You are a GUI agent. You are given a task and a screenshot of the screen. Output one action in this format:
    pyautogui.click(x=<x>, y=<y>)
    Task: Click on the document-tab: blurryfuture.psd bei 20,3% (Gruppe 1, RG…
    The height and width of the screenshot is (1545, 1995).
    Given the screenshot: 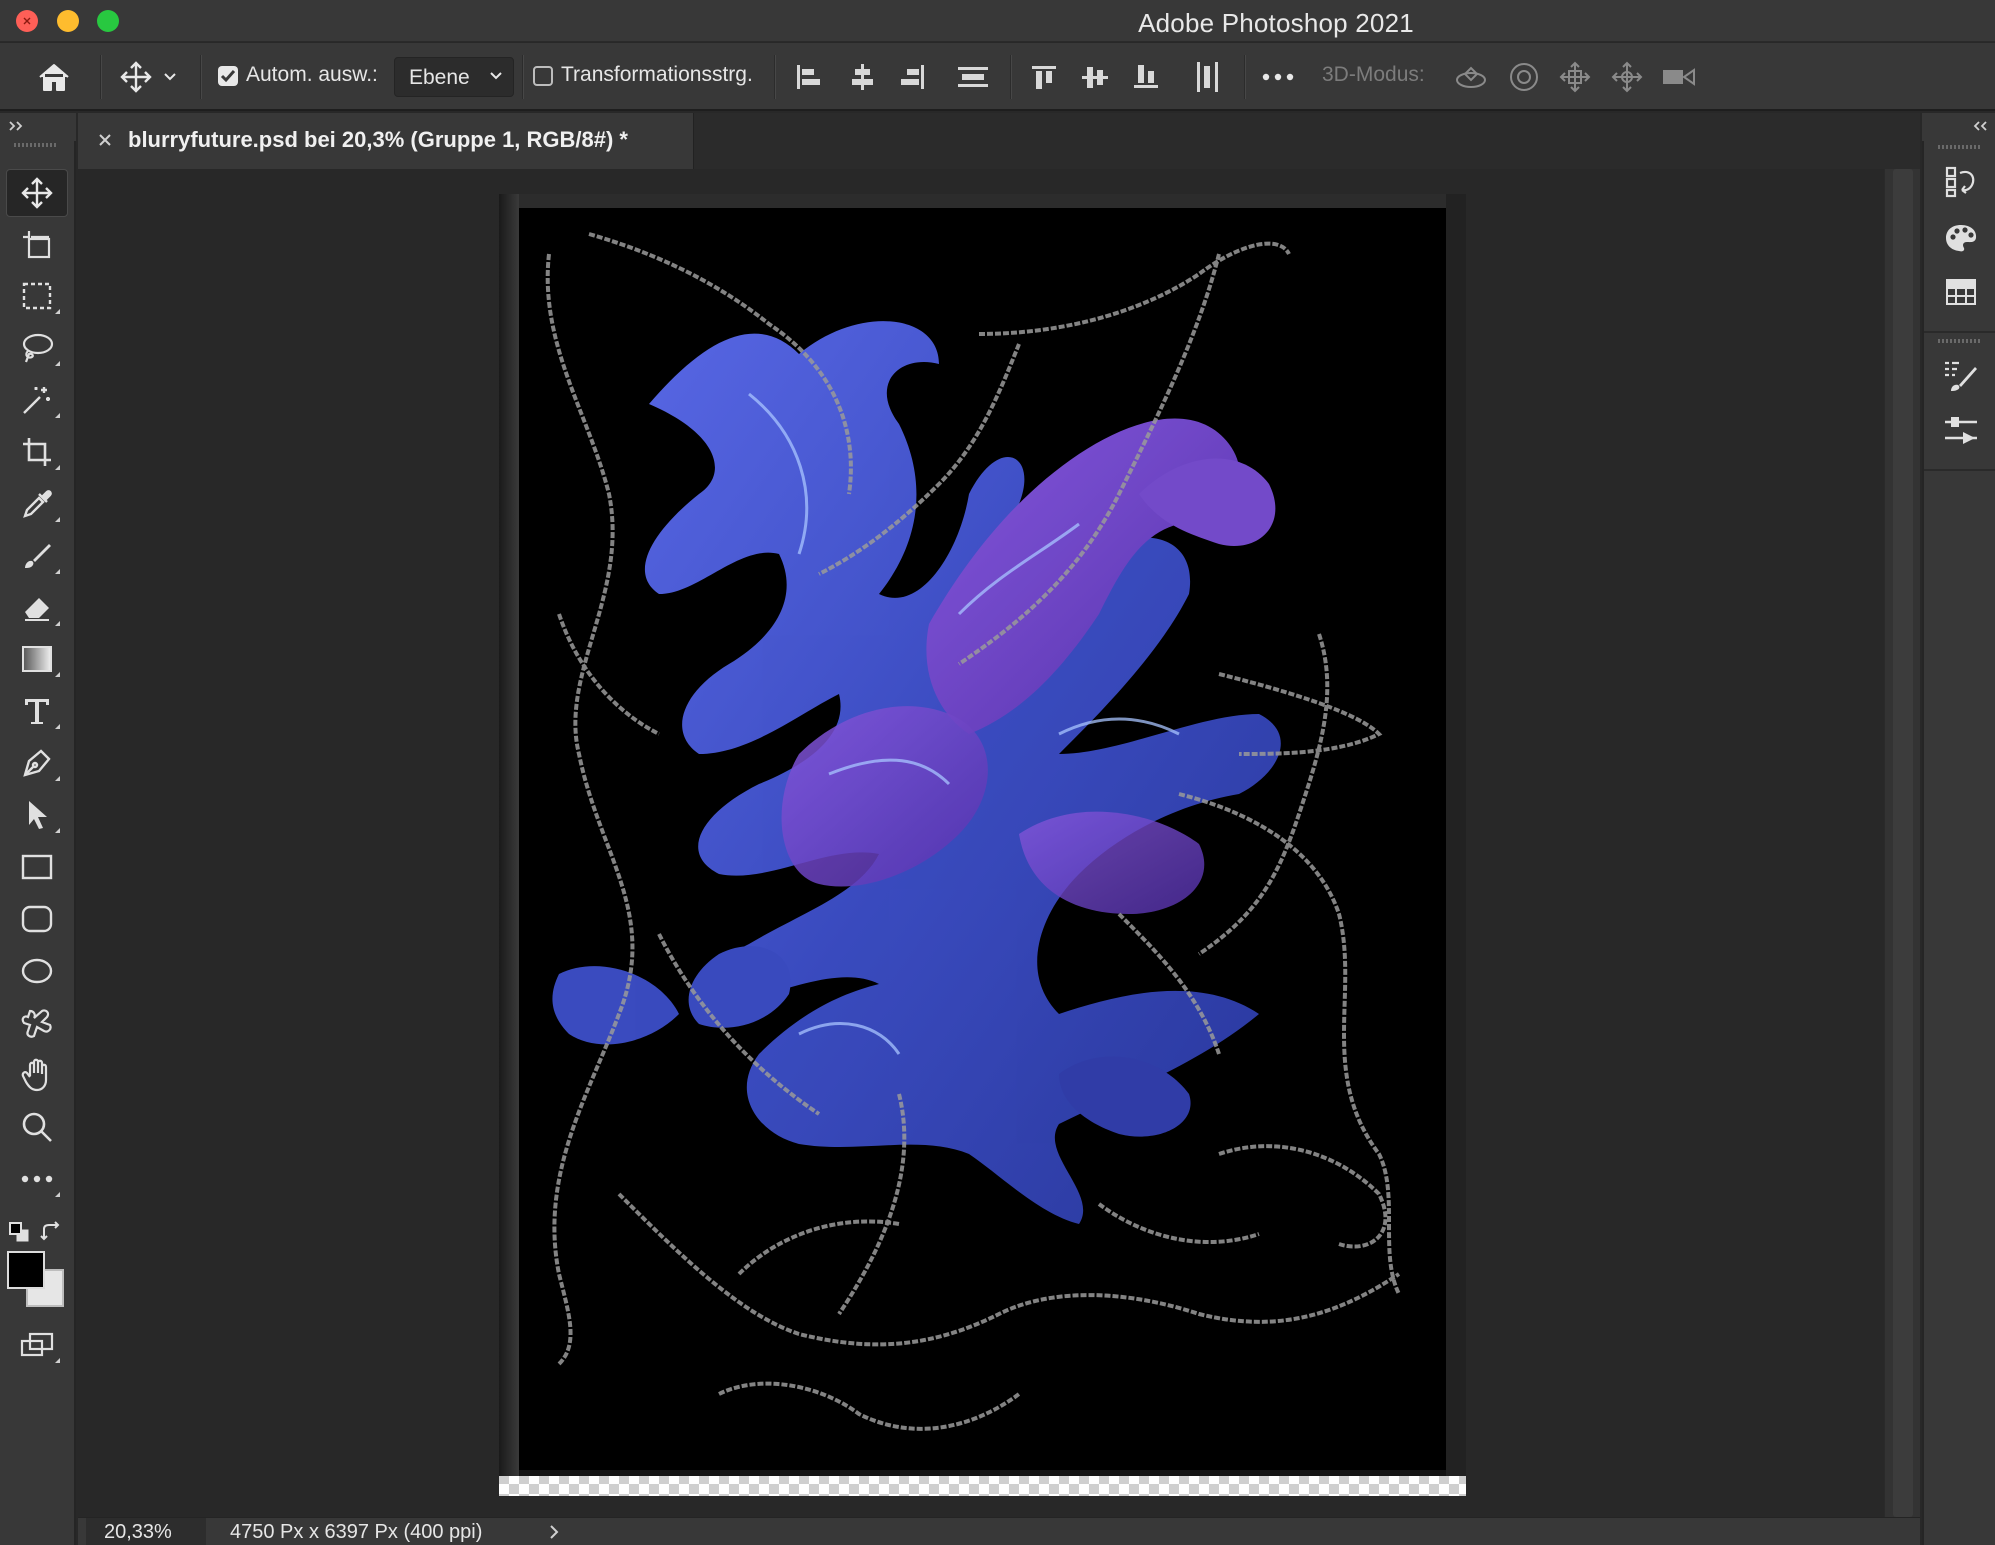 What is the action you would take?
    pyautogui.click(x=386, y=141)
    